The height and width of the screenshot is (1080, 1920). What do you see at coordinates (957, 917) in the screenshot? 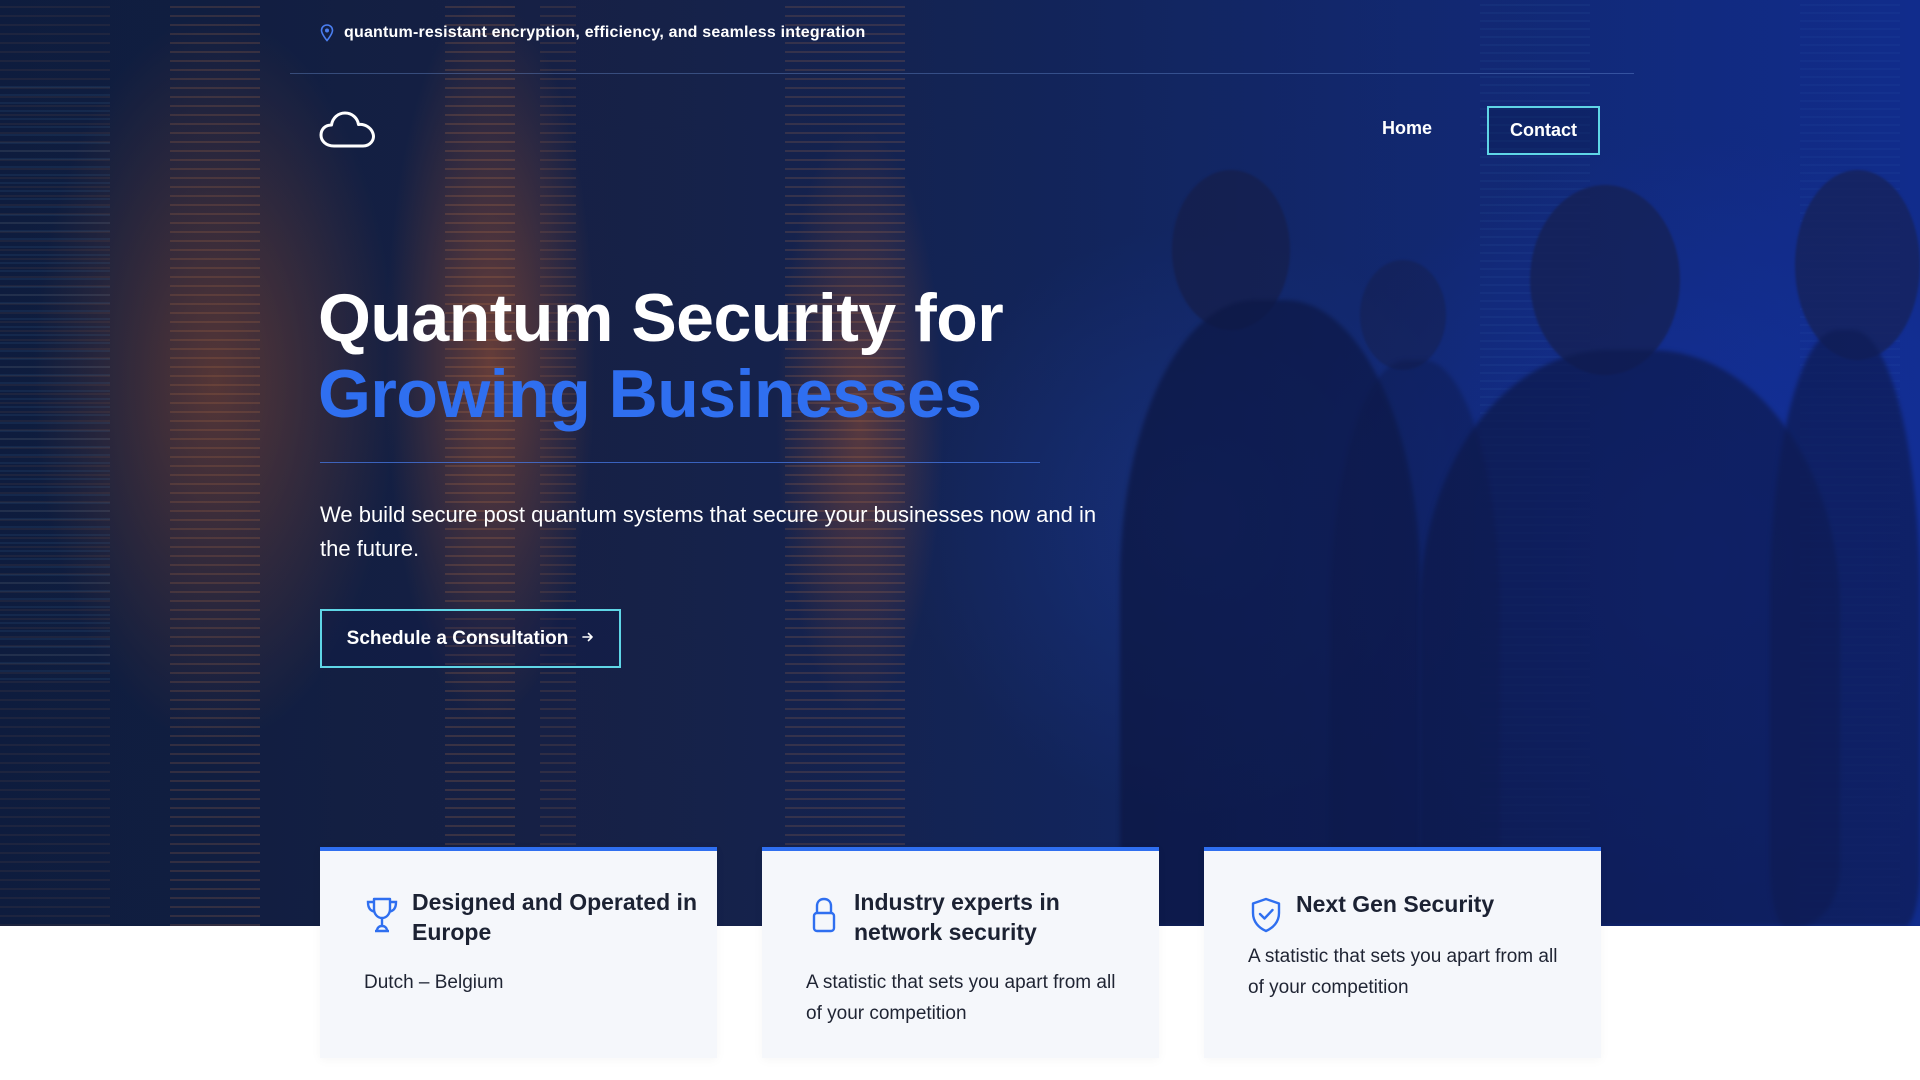
I see `feature-title: Industry experts in network security` at bounding box center [957, 917].